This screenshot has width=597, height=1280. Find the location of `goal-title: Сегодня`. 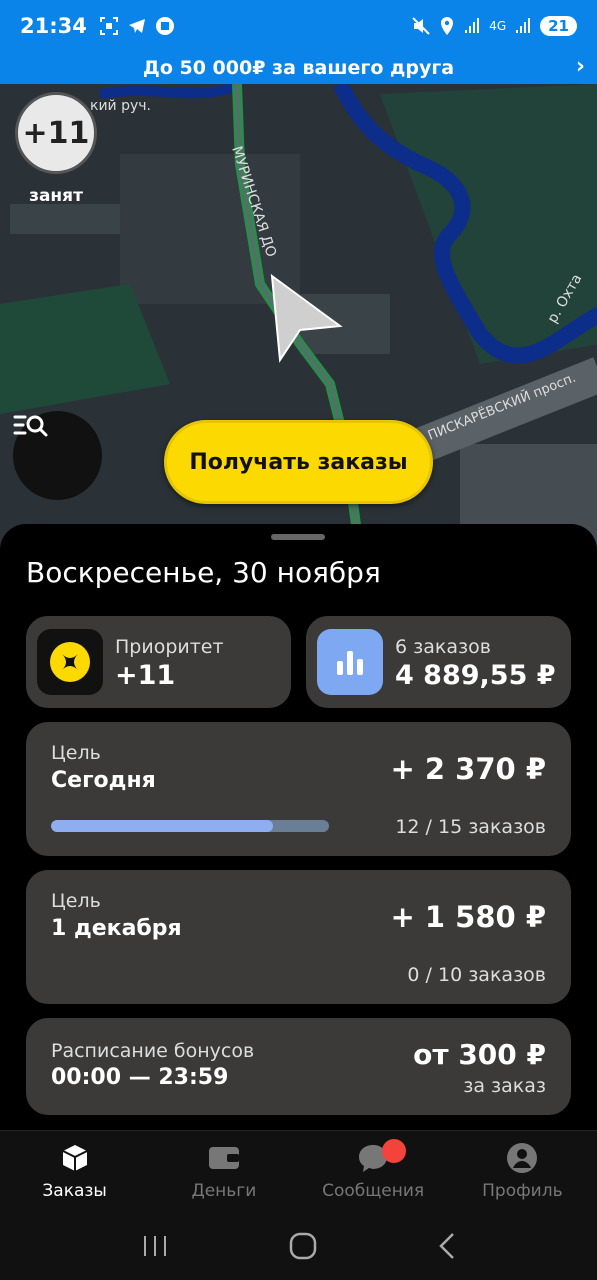

goal-title: Сегодня is located at coordinates (103, 780).